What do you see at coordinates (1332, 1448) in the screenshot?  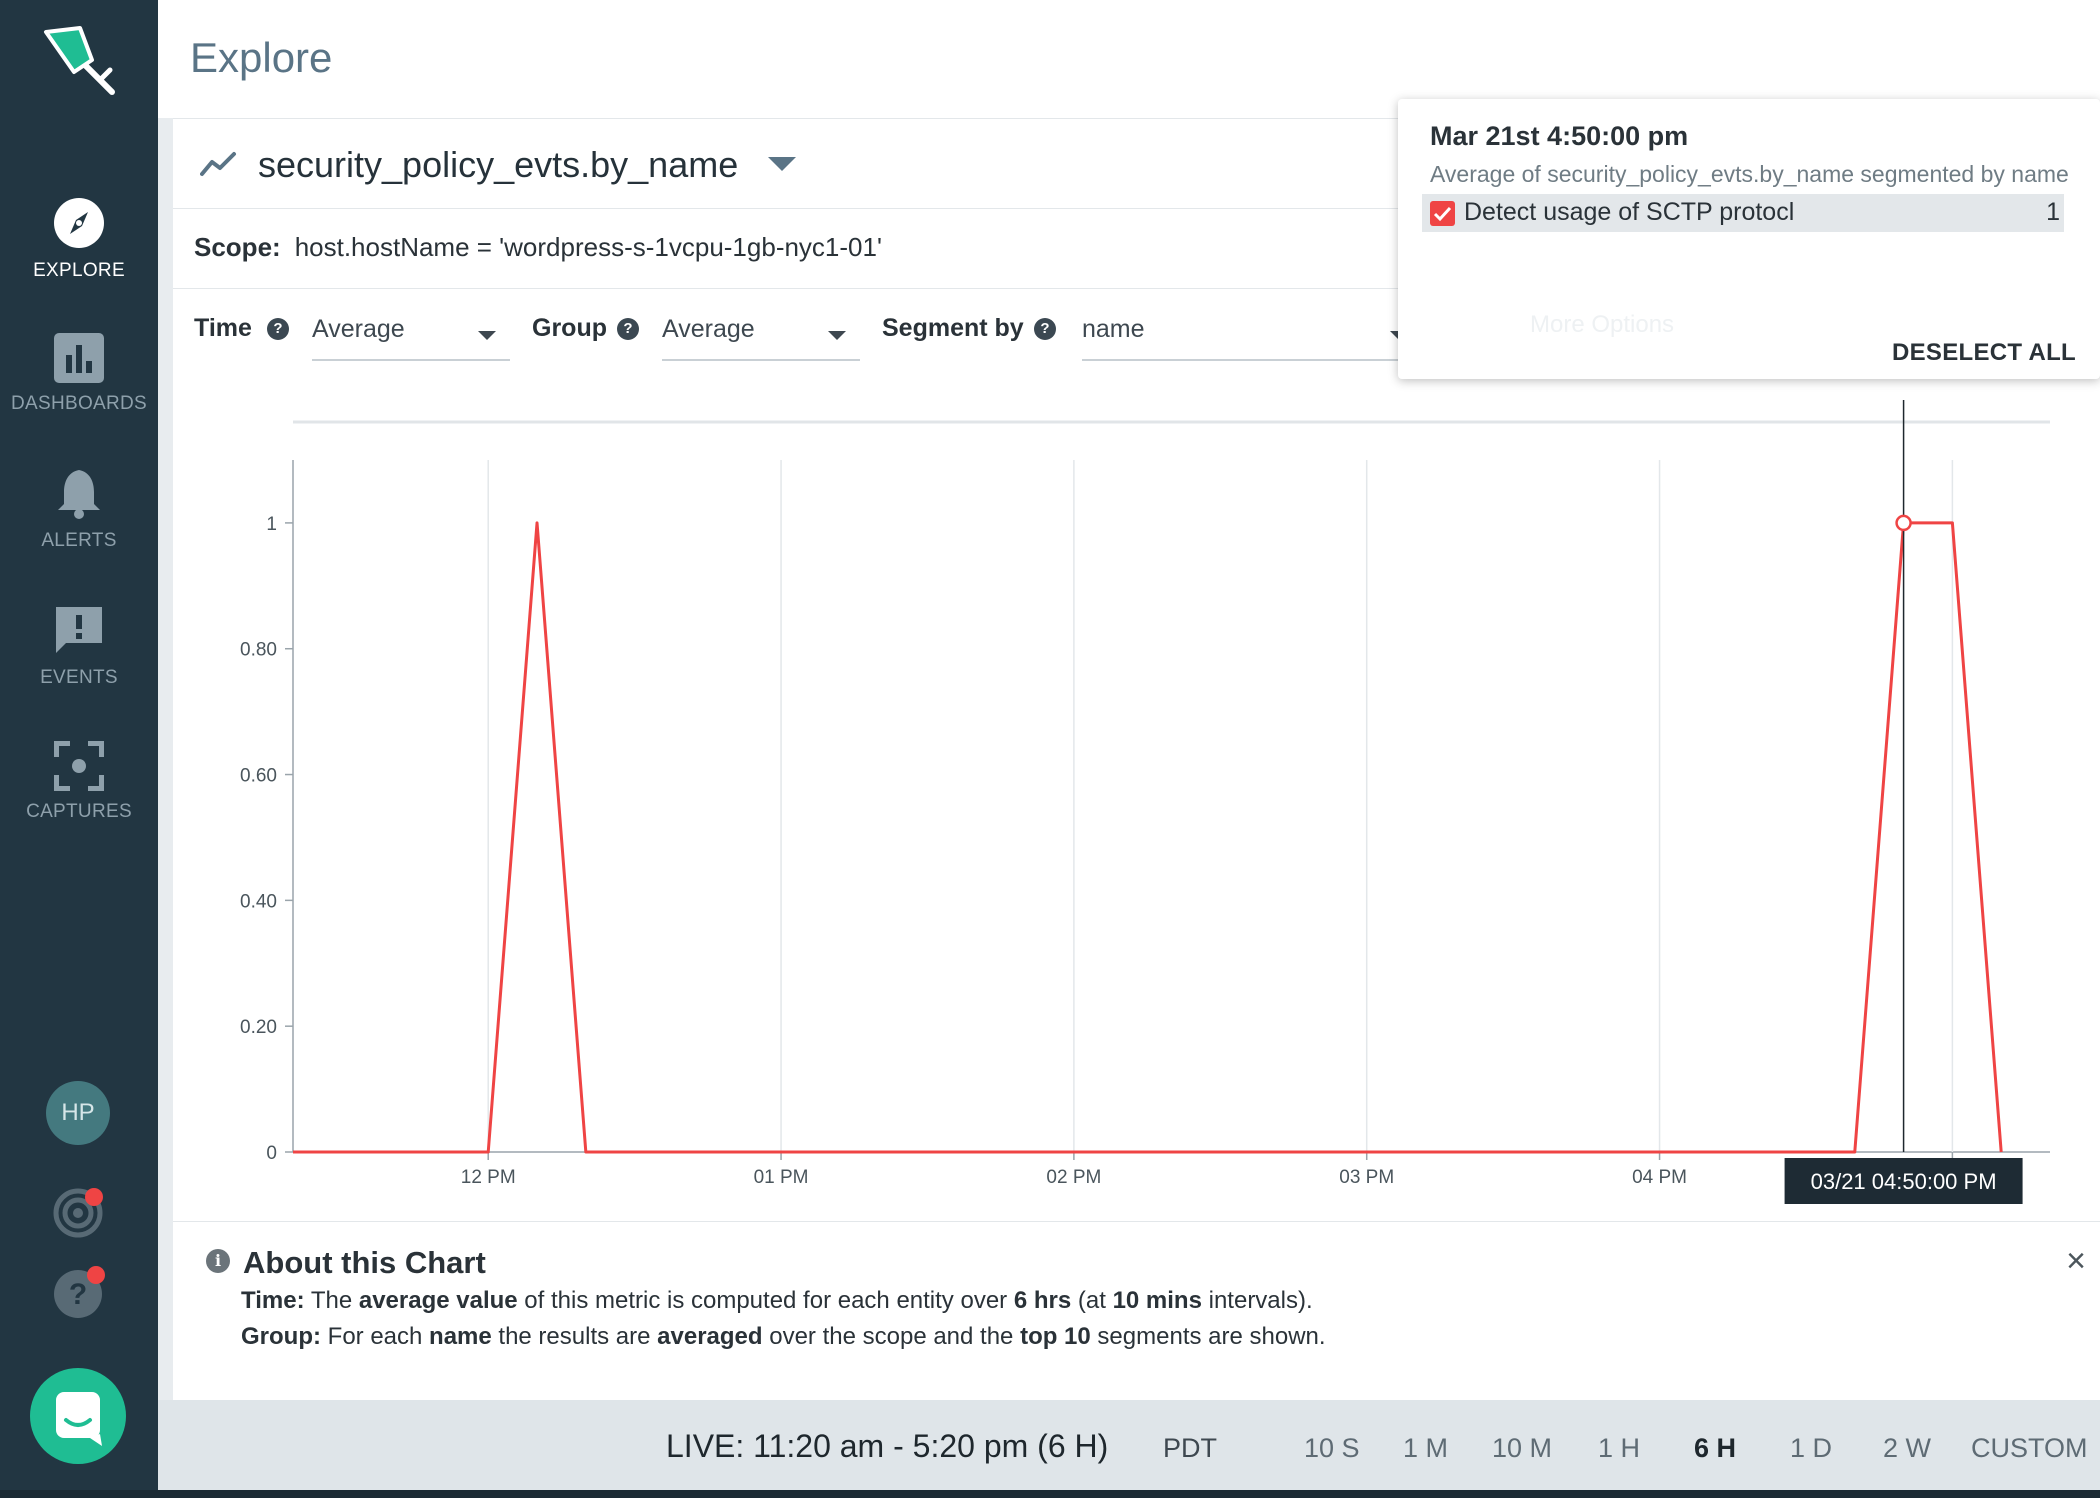 I see `range-10s: 10 S` at bounding box center [1332, 1448].